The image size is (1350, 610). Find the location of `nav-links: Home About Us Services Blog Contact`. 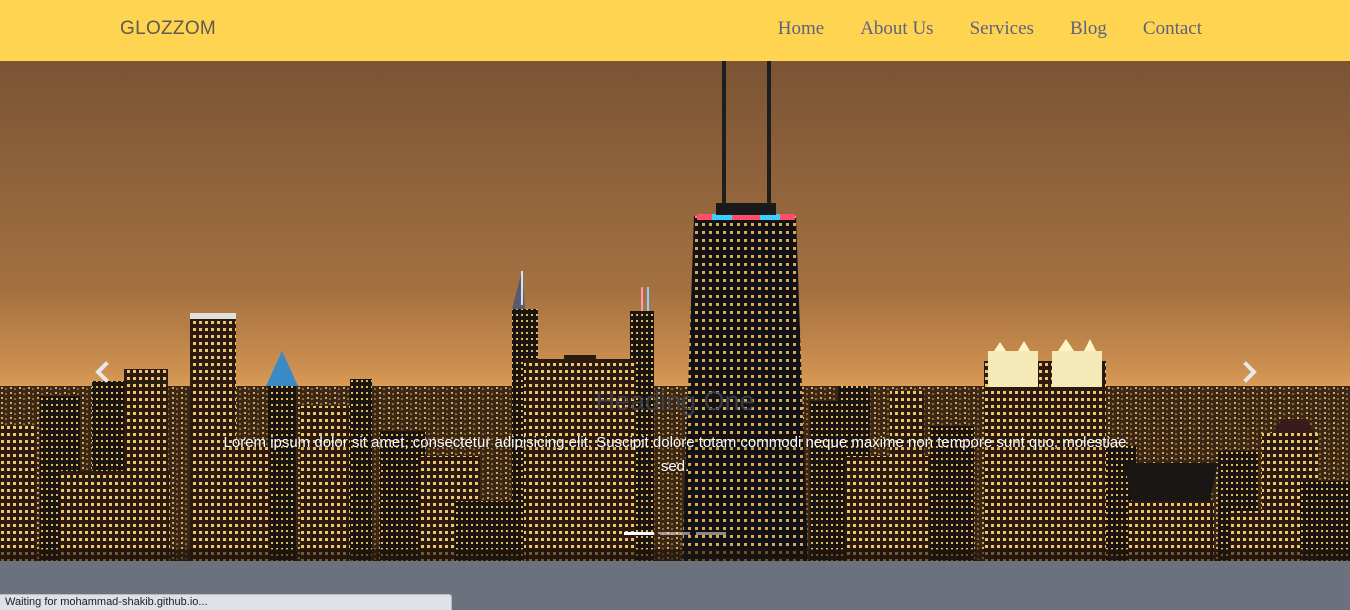

nav-links: Home About Us Services Blog Contact is located at coordinates (990, 29).